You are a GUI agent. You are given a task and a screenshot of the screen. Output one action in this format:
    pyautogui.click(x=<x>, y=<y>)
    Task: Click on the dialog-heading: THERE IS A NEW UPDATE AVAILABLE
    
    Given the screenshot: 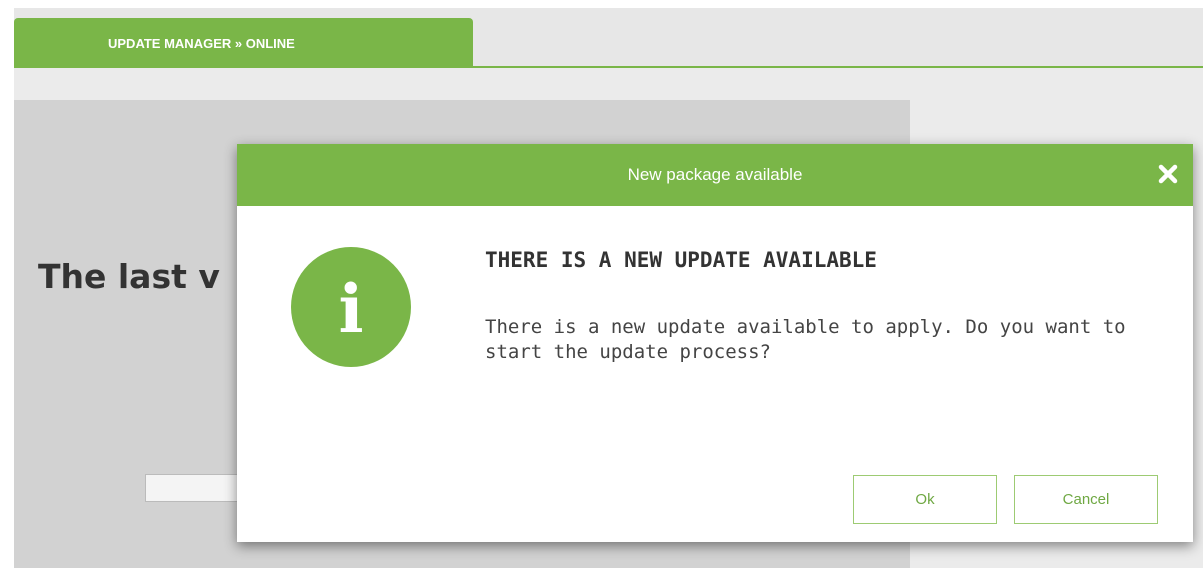 What is the action you would take?
    pyautogui.click(x=681, y=260)
    